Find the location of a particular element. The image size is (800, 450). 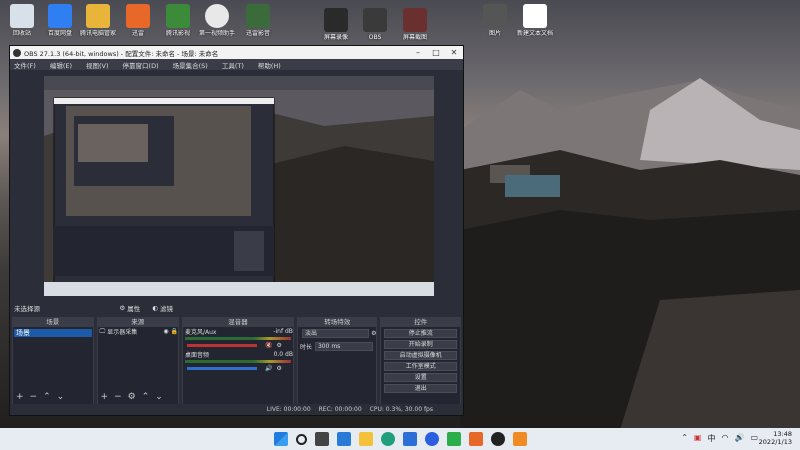

desktop-icon-obs: OBS is located at coordinates (375, 24).